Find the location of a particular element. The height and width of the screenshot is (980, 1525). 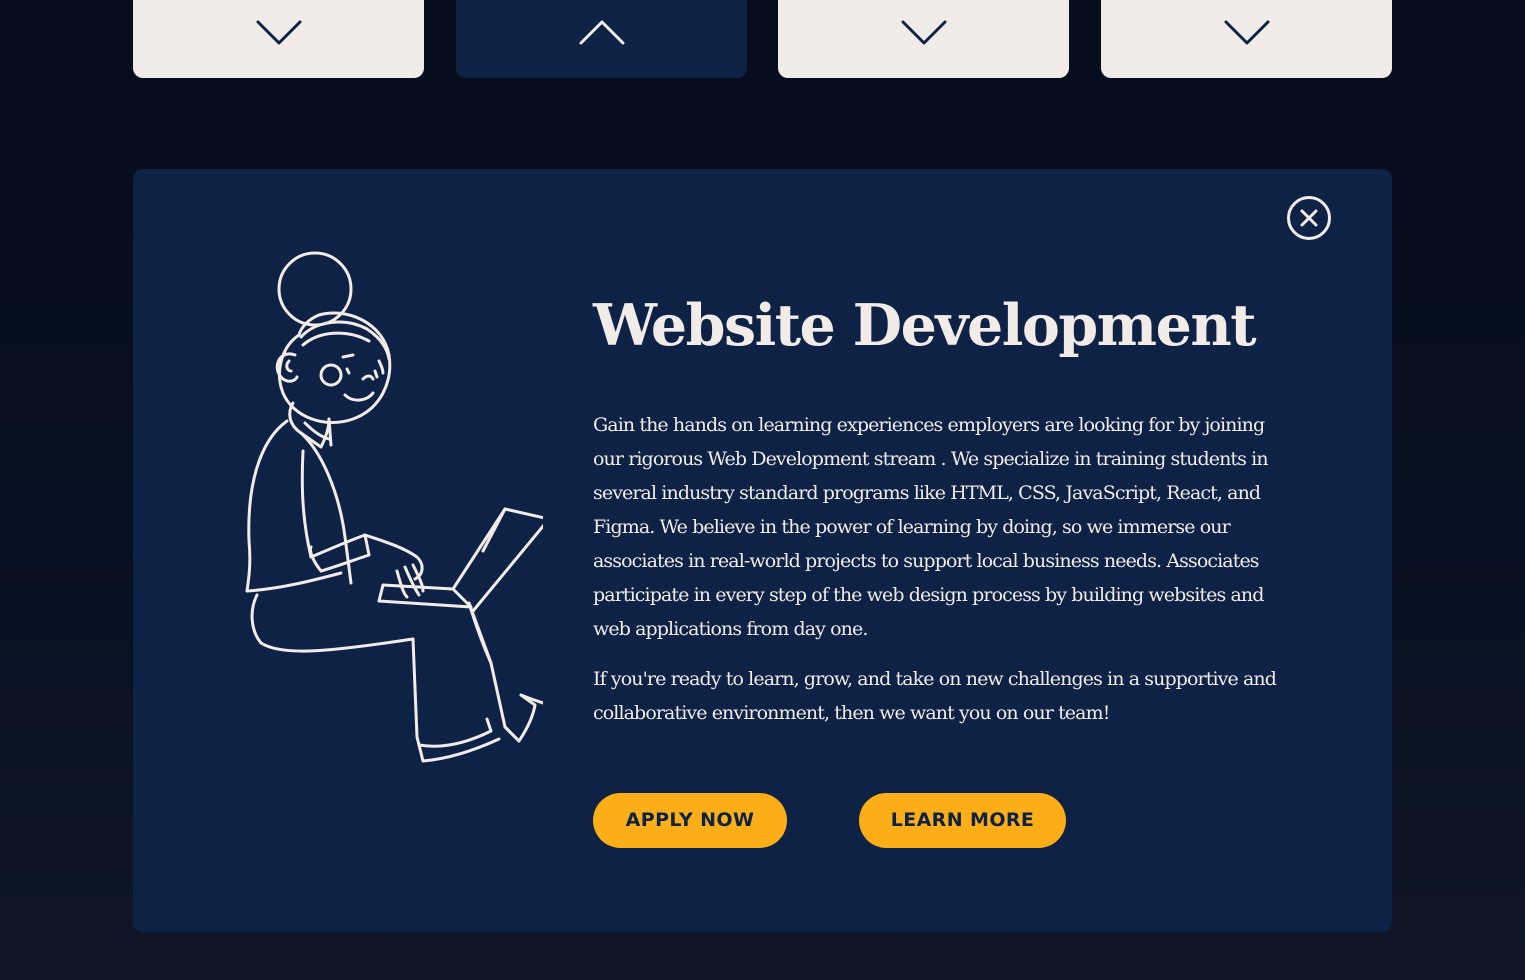

accordion-tabs is located at coordinates (762, 39).